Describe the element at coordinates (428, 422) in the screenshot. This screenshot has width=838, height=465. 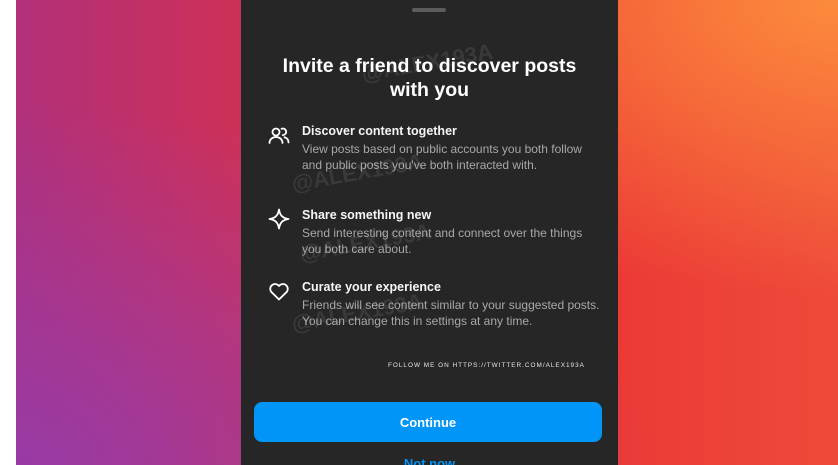
I see `continue-button: Continue` at that location.